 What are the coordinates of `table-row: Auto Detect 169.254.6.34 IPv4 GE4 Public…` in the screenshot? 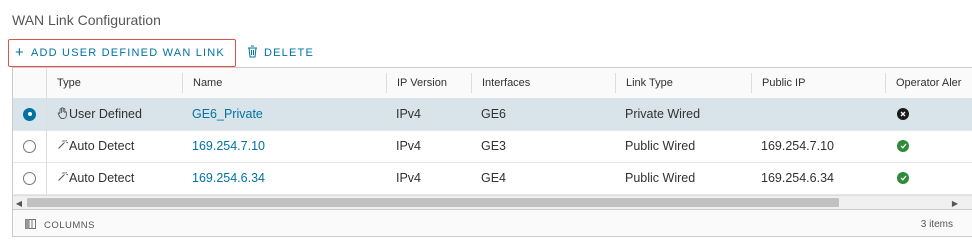 It's located at (492, 178).